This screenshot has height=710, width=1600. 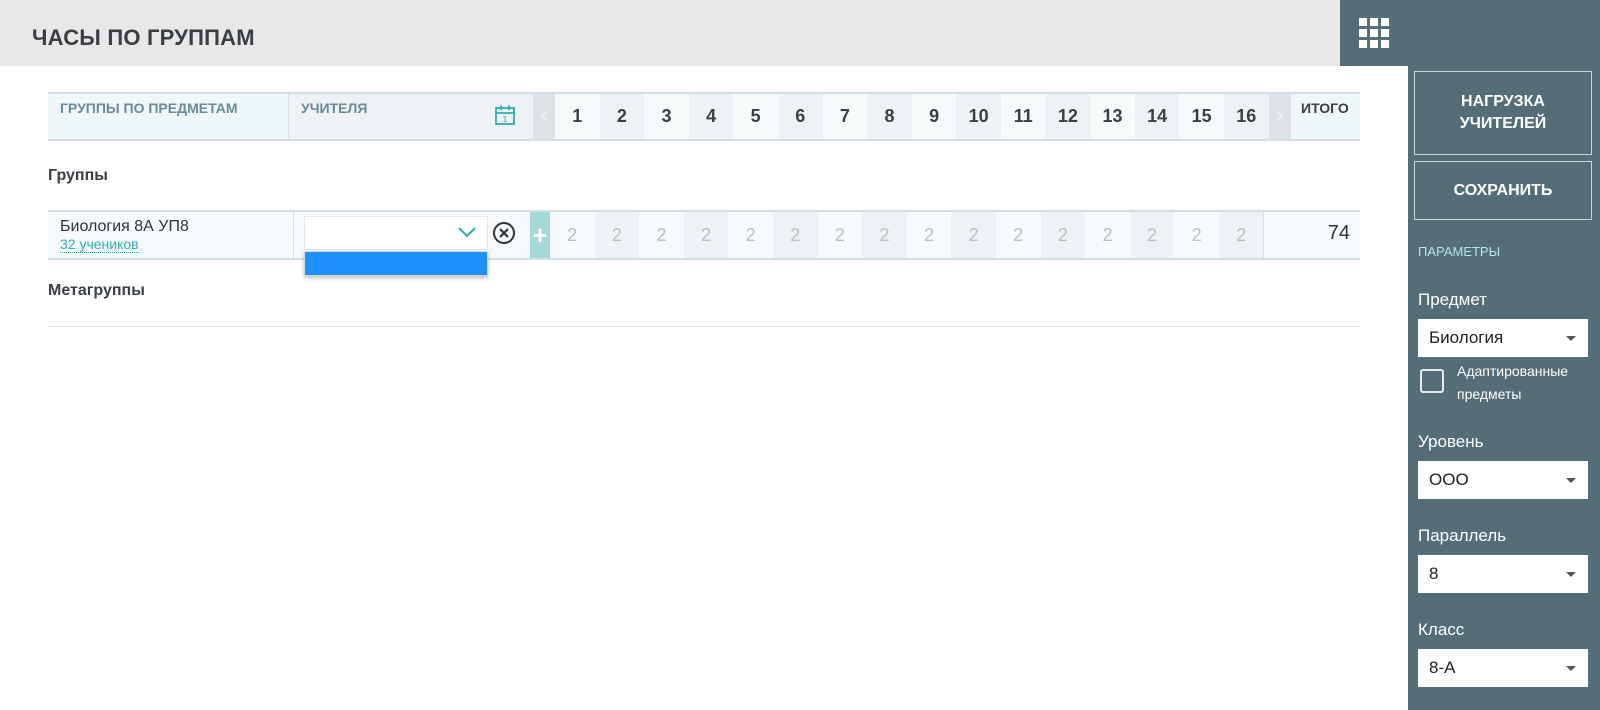 What do you see at coordinates (1441, 629) in the screenshot?
I see `class-label: Класс` at bounding box center [1441, 629].